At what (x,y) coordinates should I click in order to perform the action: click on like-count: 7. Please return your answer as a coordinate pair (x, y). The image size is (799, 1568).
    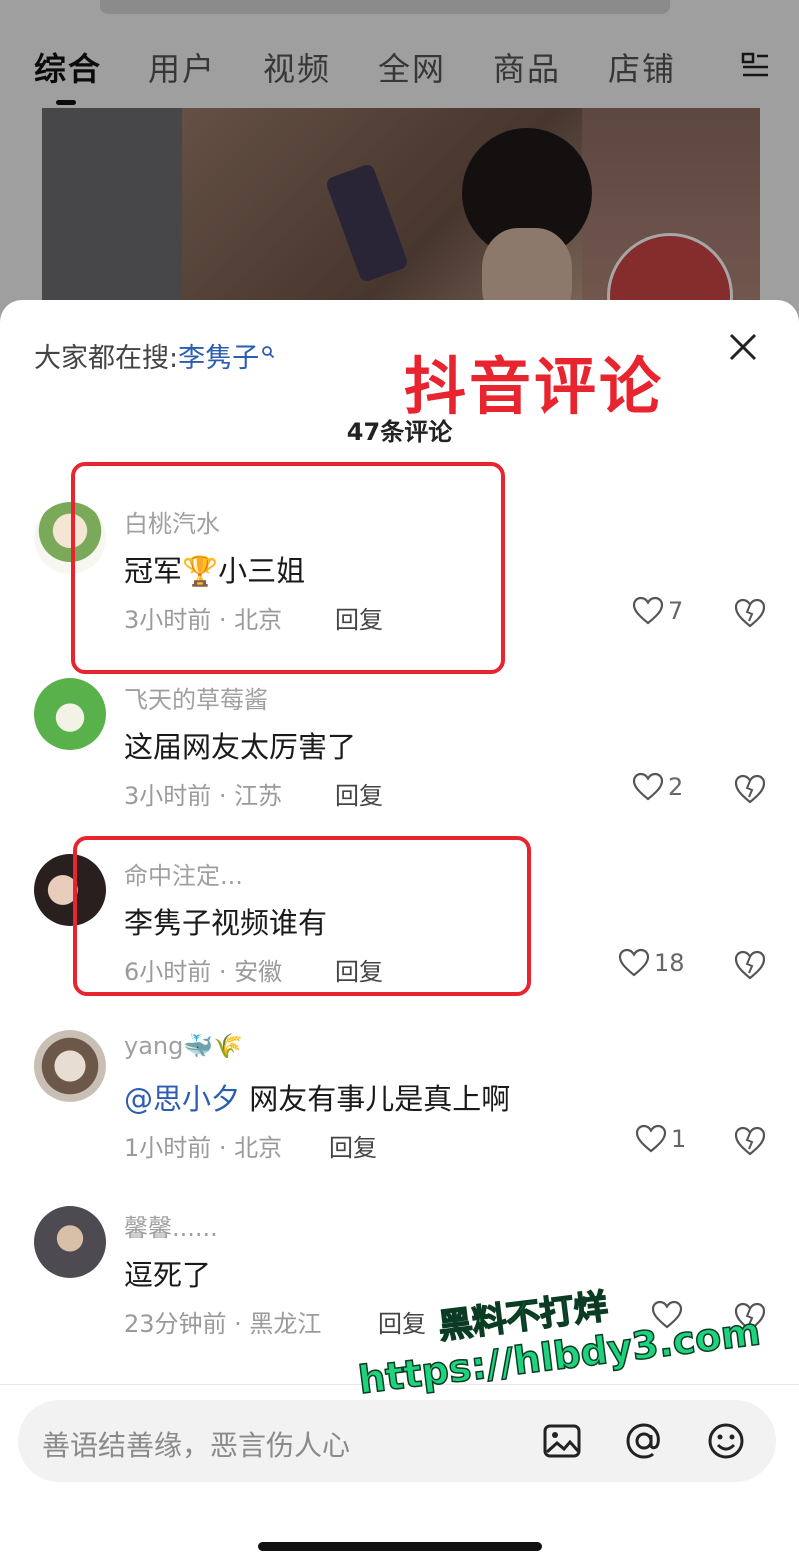
    Looking at the image, I should click on (676, 611).